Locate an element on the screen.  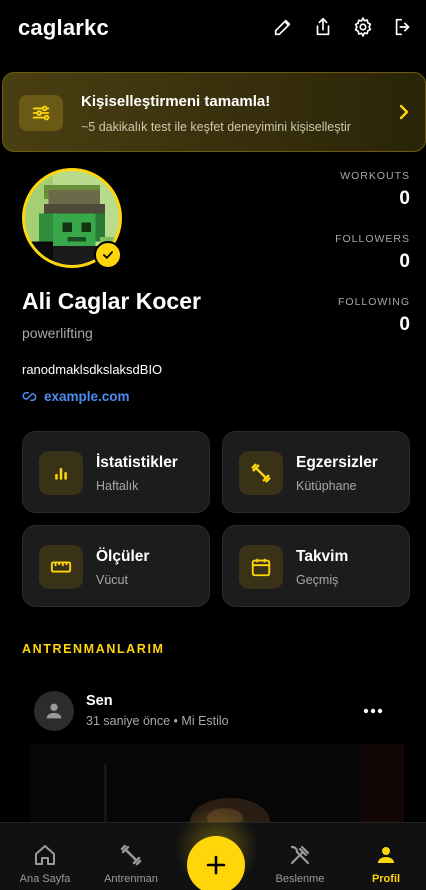
share-icon is located at coordinates (323, 27).